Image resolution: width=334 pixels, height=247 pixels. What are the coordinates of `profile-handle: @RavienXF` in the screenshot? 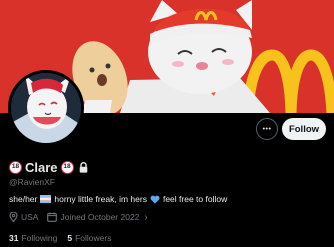 It's located at (32, 182).